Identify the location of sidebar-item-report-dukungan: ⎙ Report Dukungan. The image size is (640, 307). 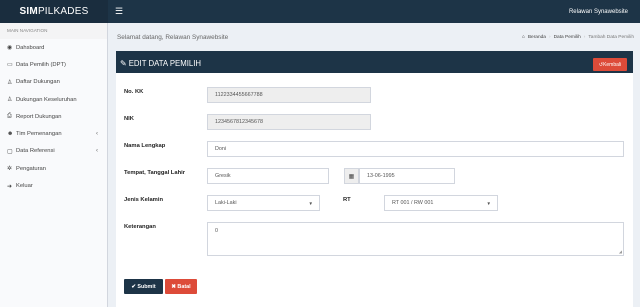
(53, 116).